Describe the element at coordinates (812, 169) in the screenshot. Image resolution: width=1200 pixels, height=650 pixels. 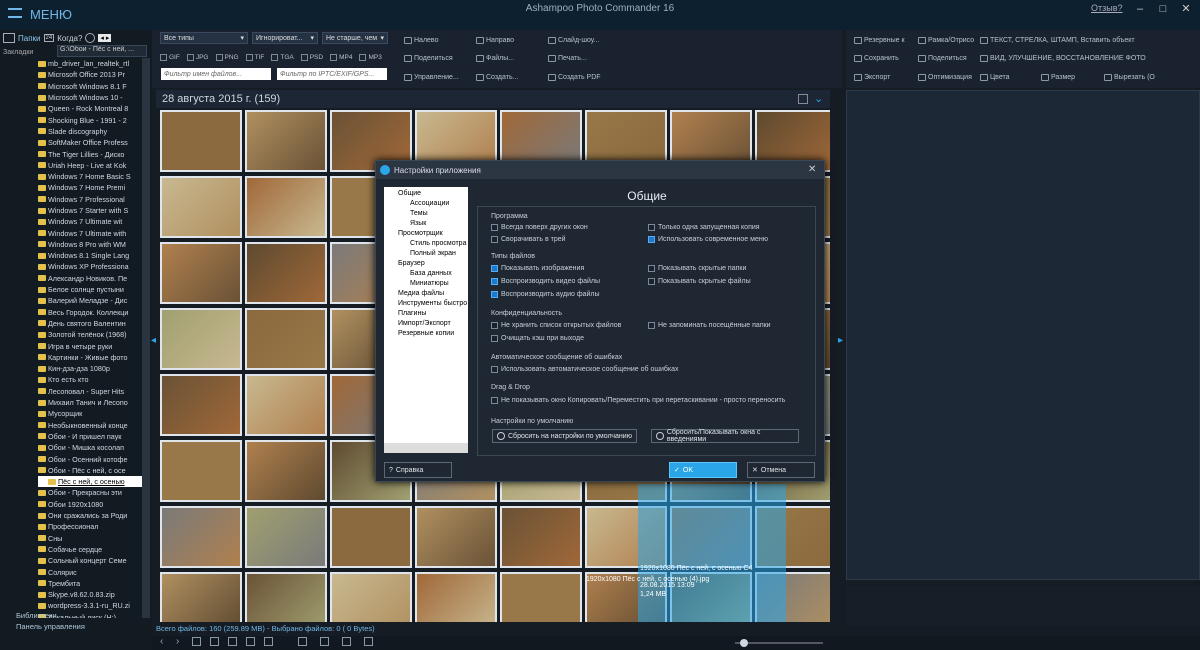
I see `dialog-close-button: ✕` at that location.